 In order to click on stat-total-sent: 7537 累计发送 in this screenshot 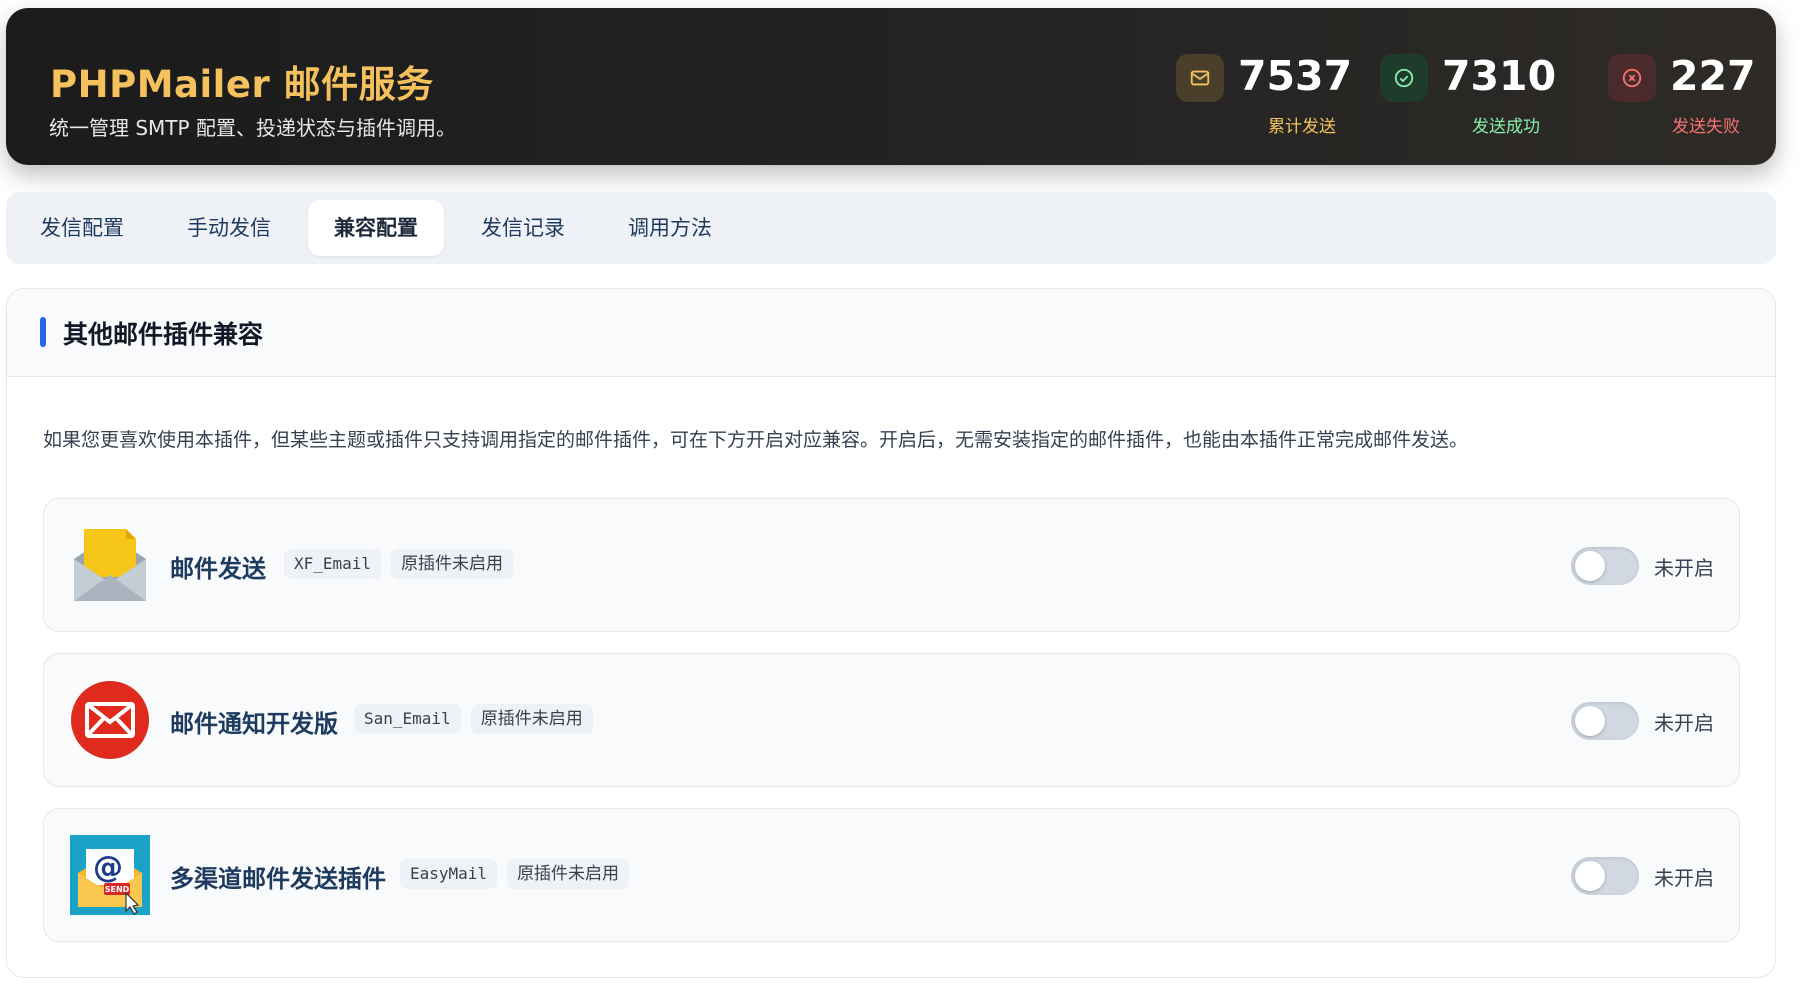, I will do `click(1264, 96)`.